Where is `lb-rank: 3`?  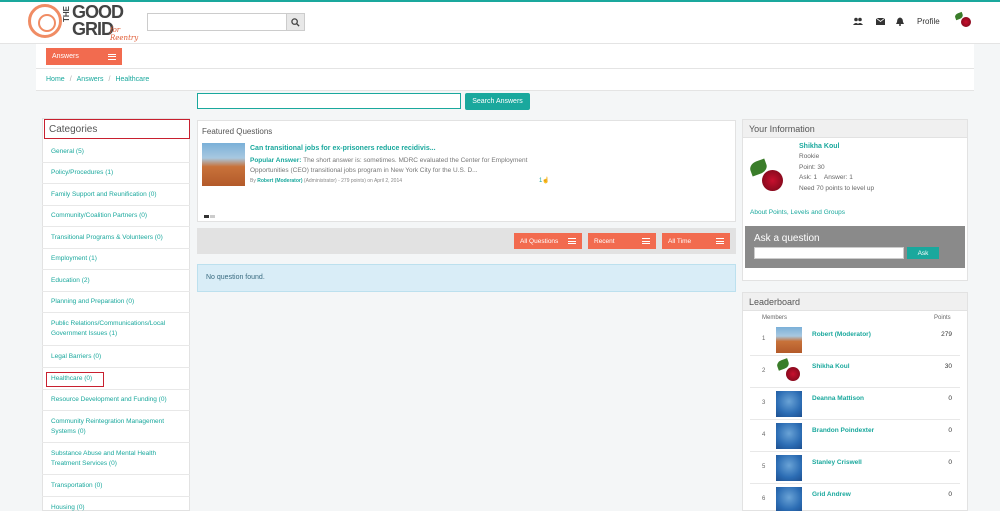 lb-rank: 3 is located at coordinates (764, 403).